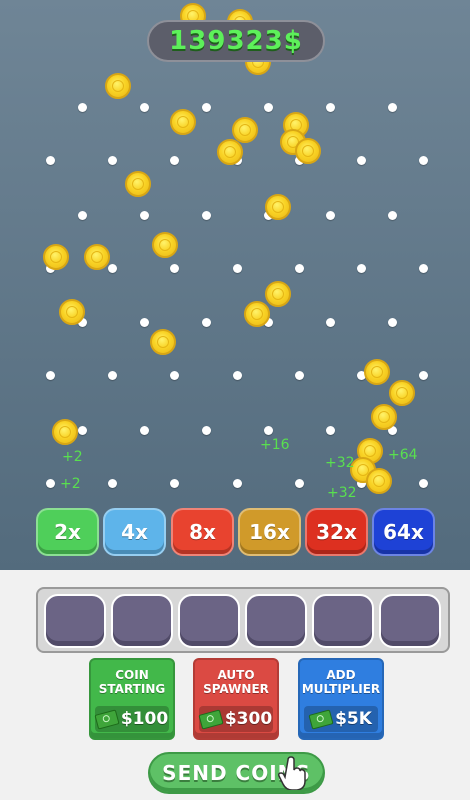 This screenshot has width=470, height=800. What do you see at coordinates (235, 533) in the screenshot?
I see `multiplier-row: 2x 4x 8x 16x 32x 64x` at bounding box center [235, 533].